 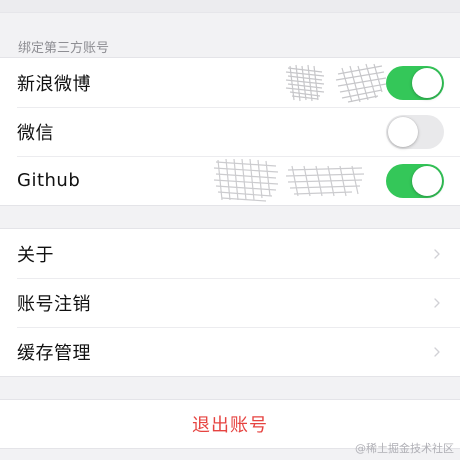 What do you see at coordinates (35, 133) in the screenshot?
I see `account-label-wechat: 微信` at bounding box center [35, 133].